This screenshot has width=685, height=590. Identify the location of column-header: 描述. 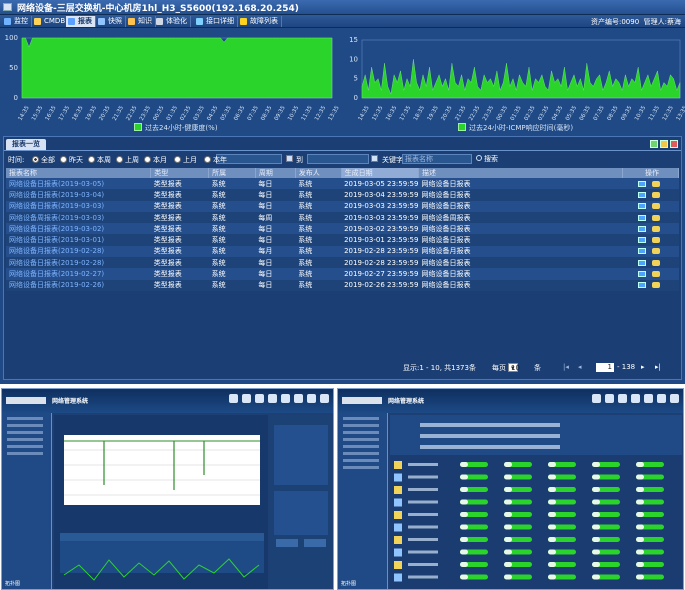
(521, 173).